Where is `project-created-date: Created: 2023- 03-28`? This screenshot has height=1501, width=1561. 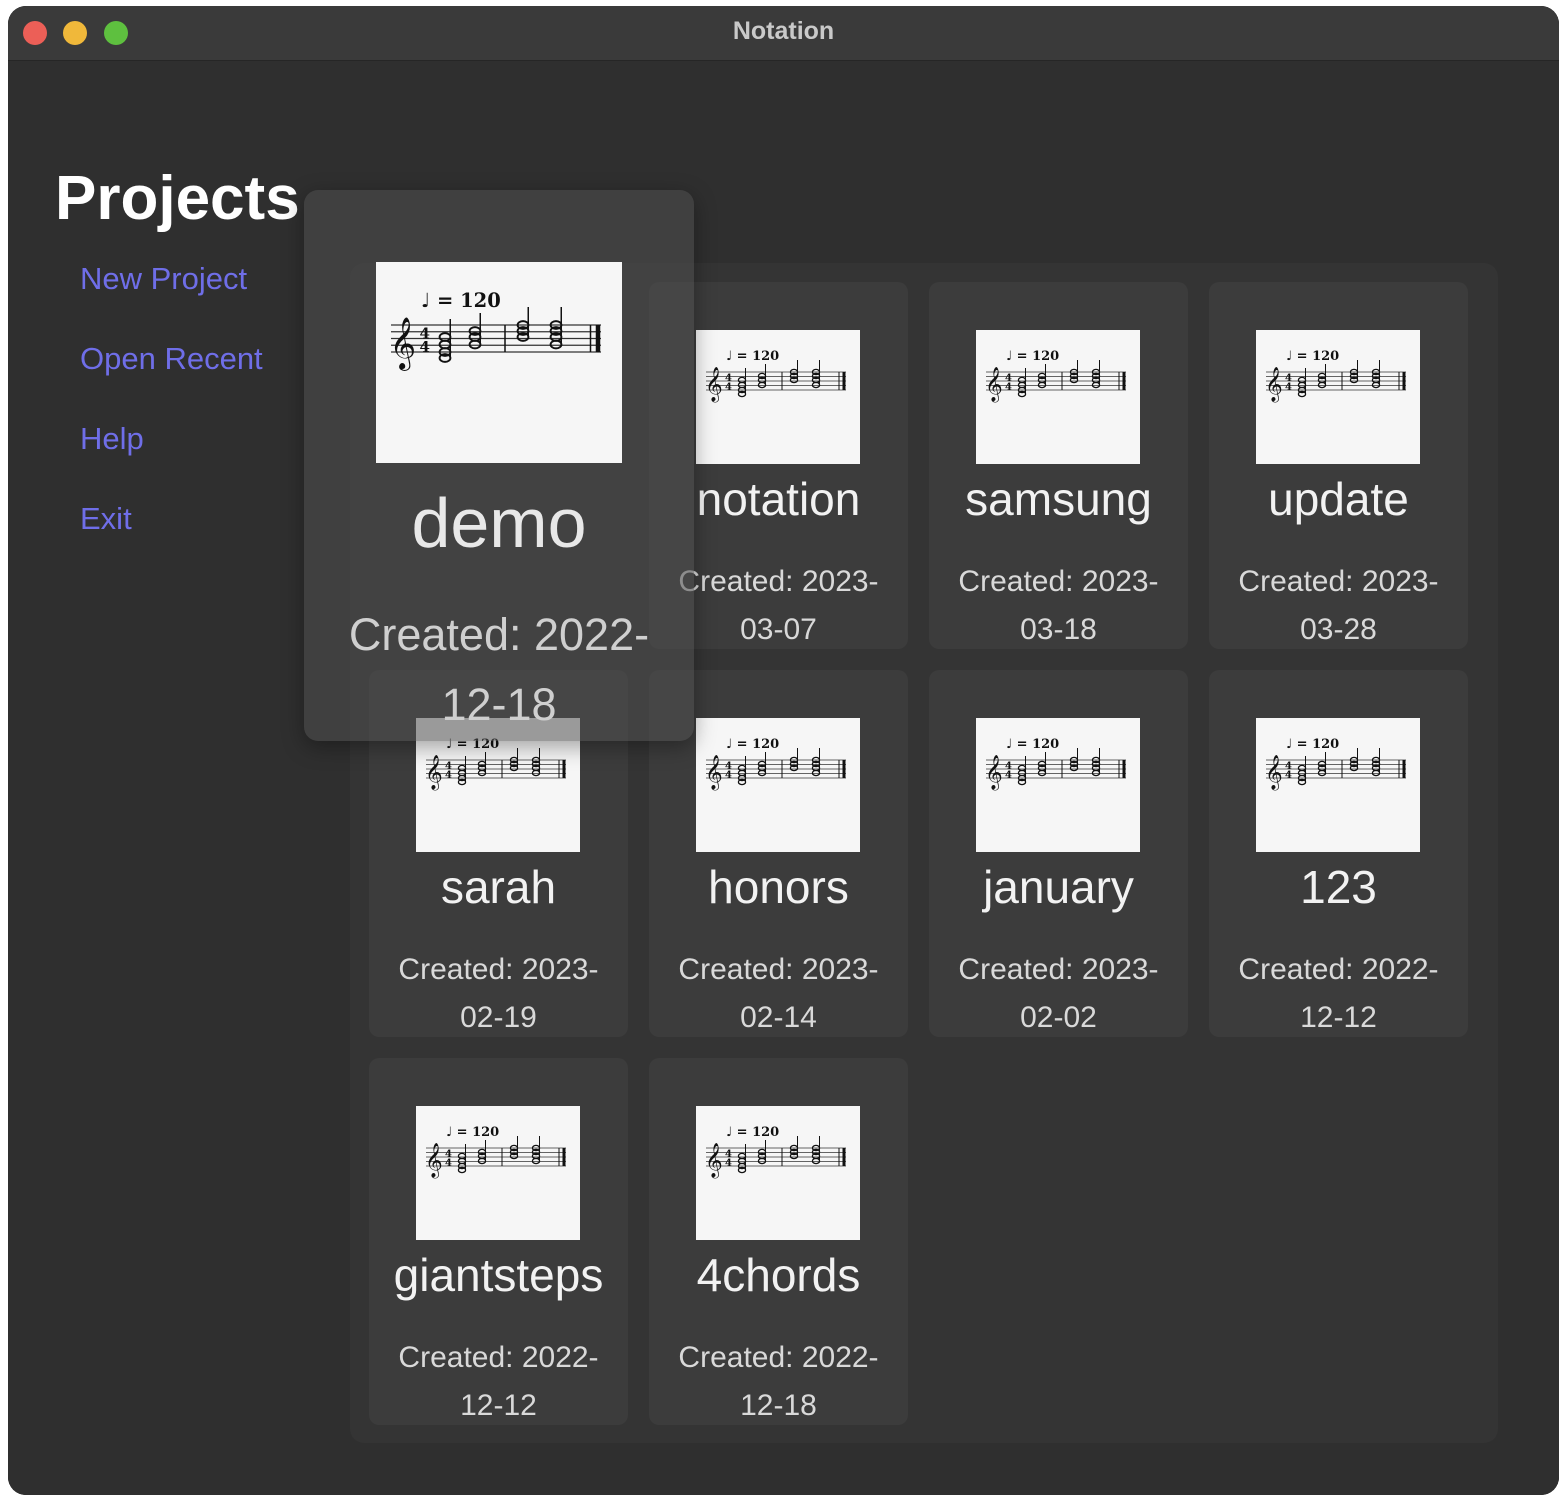
project-created-date: Created: 2023- 03-28 is located at coordinates (1338, 605).